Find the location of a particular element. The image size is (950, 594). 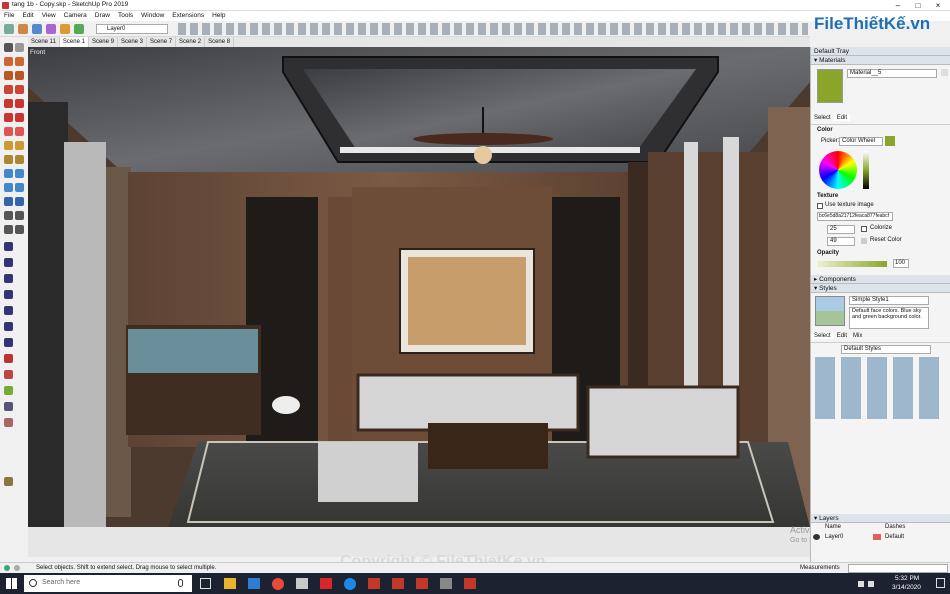

circle-icon is located at coordinates (19, 75).